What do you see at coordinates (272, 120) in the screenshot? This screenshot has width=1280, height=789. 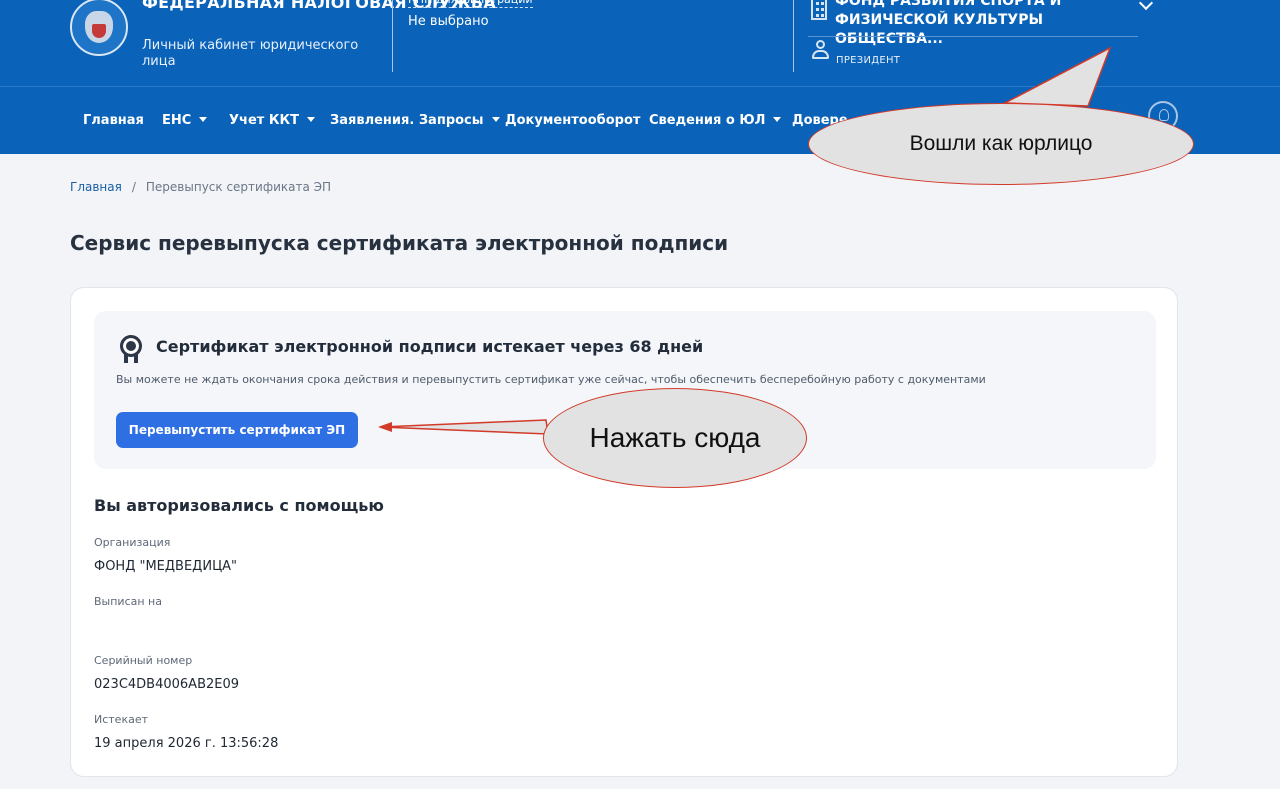 I see `nav-item-kkt: Учет ККТ` at bounding box center [272, 120].